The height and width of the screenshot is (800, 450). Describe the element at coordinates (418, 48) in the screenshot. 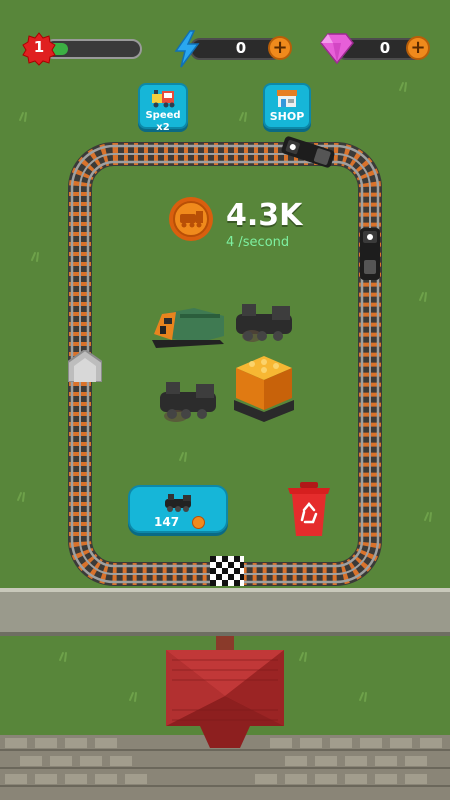

I see `add-gems-button: +` at that location.